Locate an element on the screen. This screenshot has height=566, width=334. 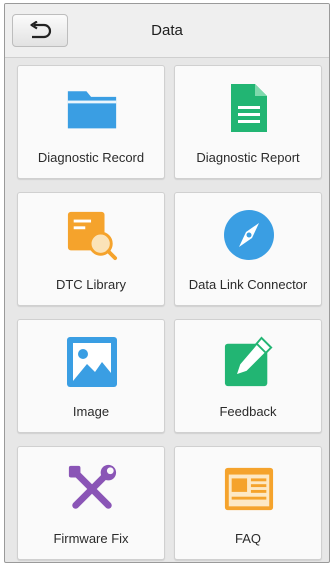
back-button is located at coordinates (40, 30).